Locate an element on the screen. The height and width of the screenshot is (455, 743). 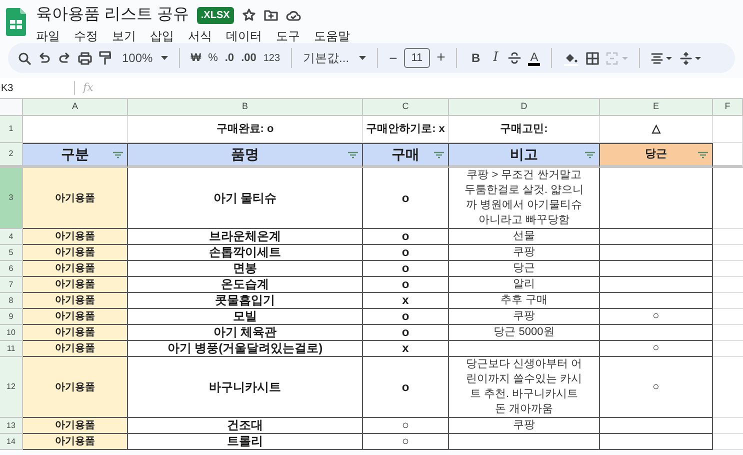
undo-icon is located at coordinates (44, 58).